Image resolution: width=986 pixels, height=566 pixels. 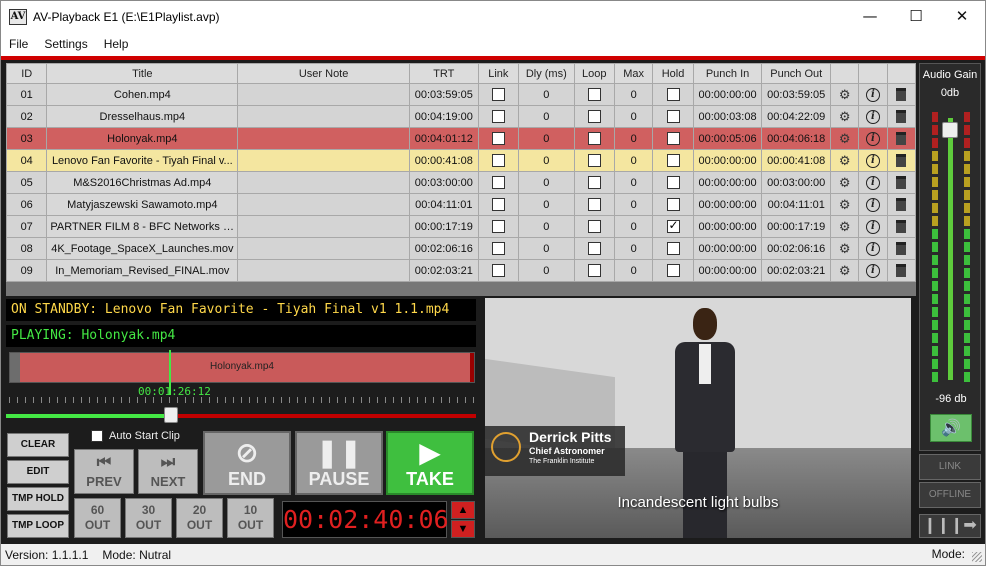 What do you see at coordinates (673, 73) in the screenshot?
I see `col-hold: Hold` at bounding box center [673, 73].